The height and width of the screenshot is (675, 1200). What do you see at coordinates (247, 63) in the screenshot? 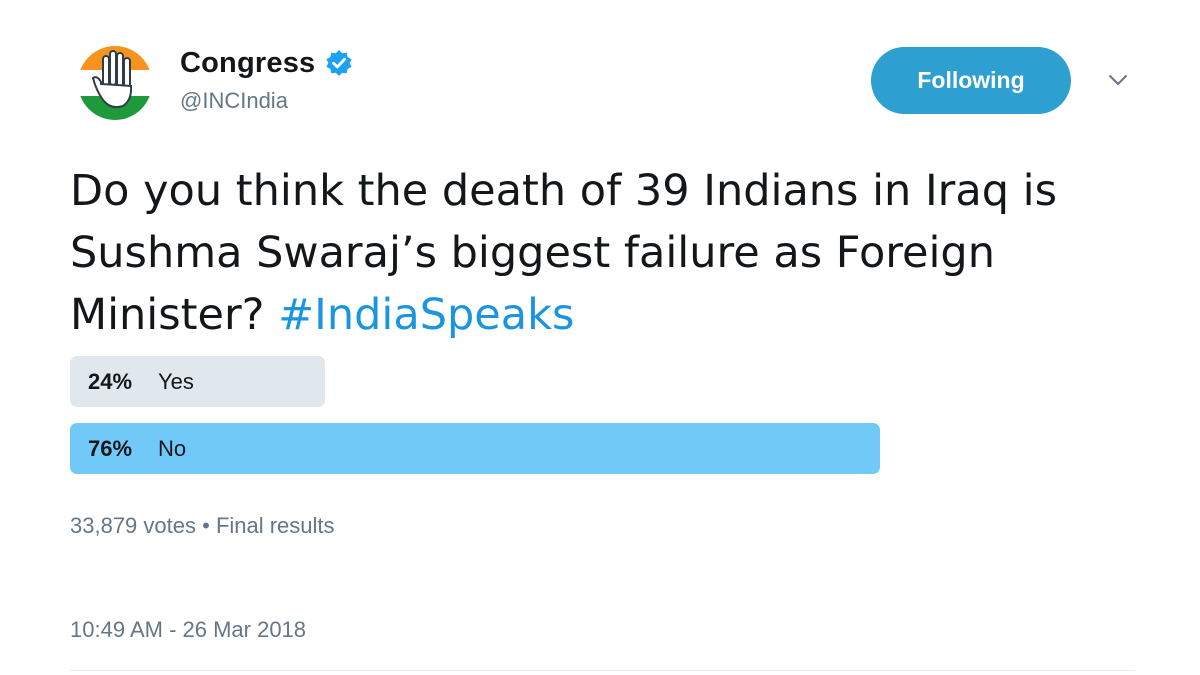
I see `display-name: Congress` at bounding box center [247, 63].